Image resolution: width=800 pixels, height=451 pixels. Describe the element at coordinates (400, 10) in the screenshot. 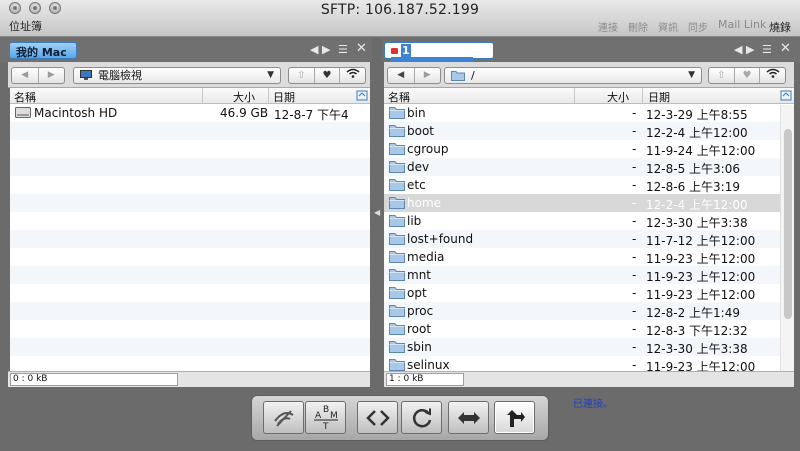

I see `window-title: SFTP: 106.187.52.199` at that location.